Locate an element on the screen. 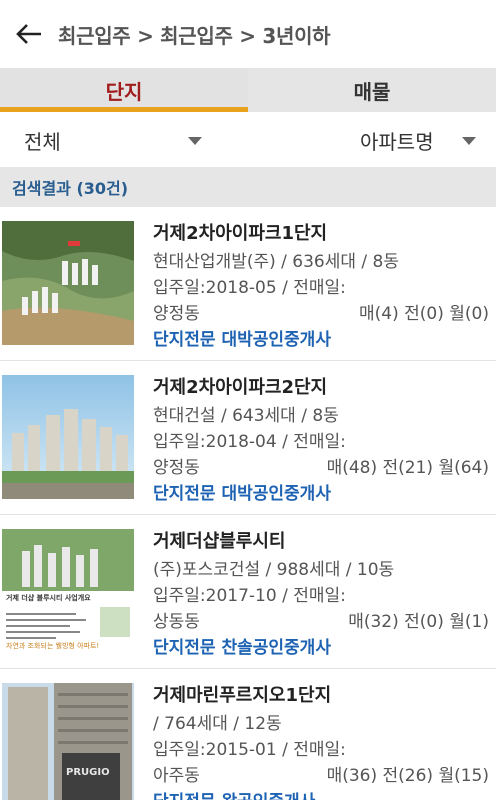  complex-location-row: 양정동 매(48) 전(21) 월(64) is located at coordinates (321, 468).